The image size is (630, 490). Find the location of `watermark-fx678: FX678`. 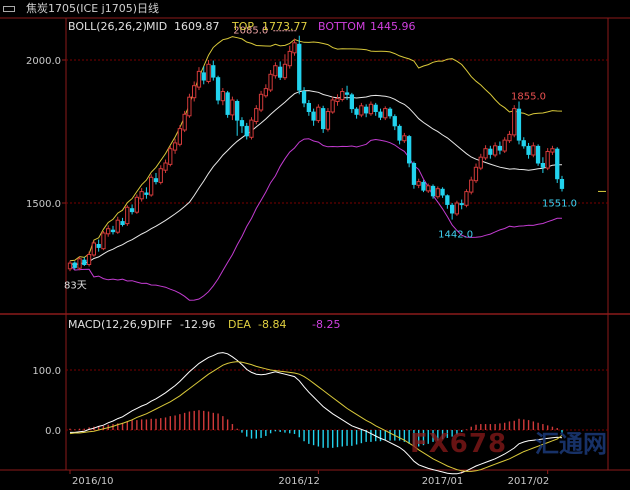

watermark-fx678: FX678 is located at coordinates (459, 444).